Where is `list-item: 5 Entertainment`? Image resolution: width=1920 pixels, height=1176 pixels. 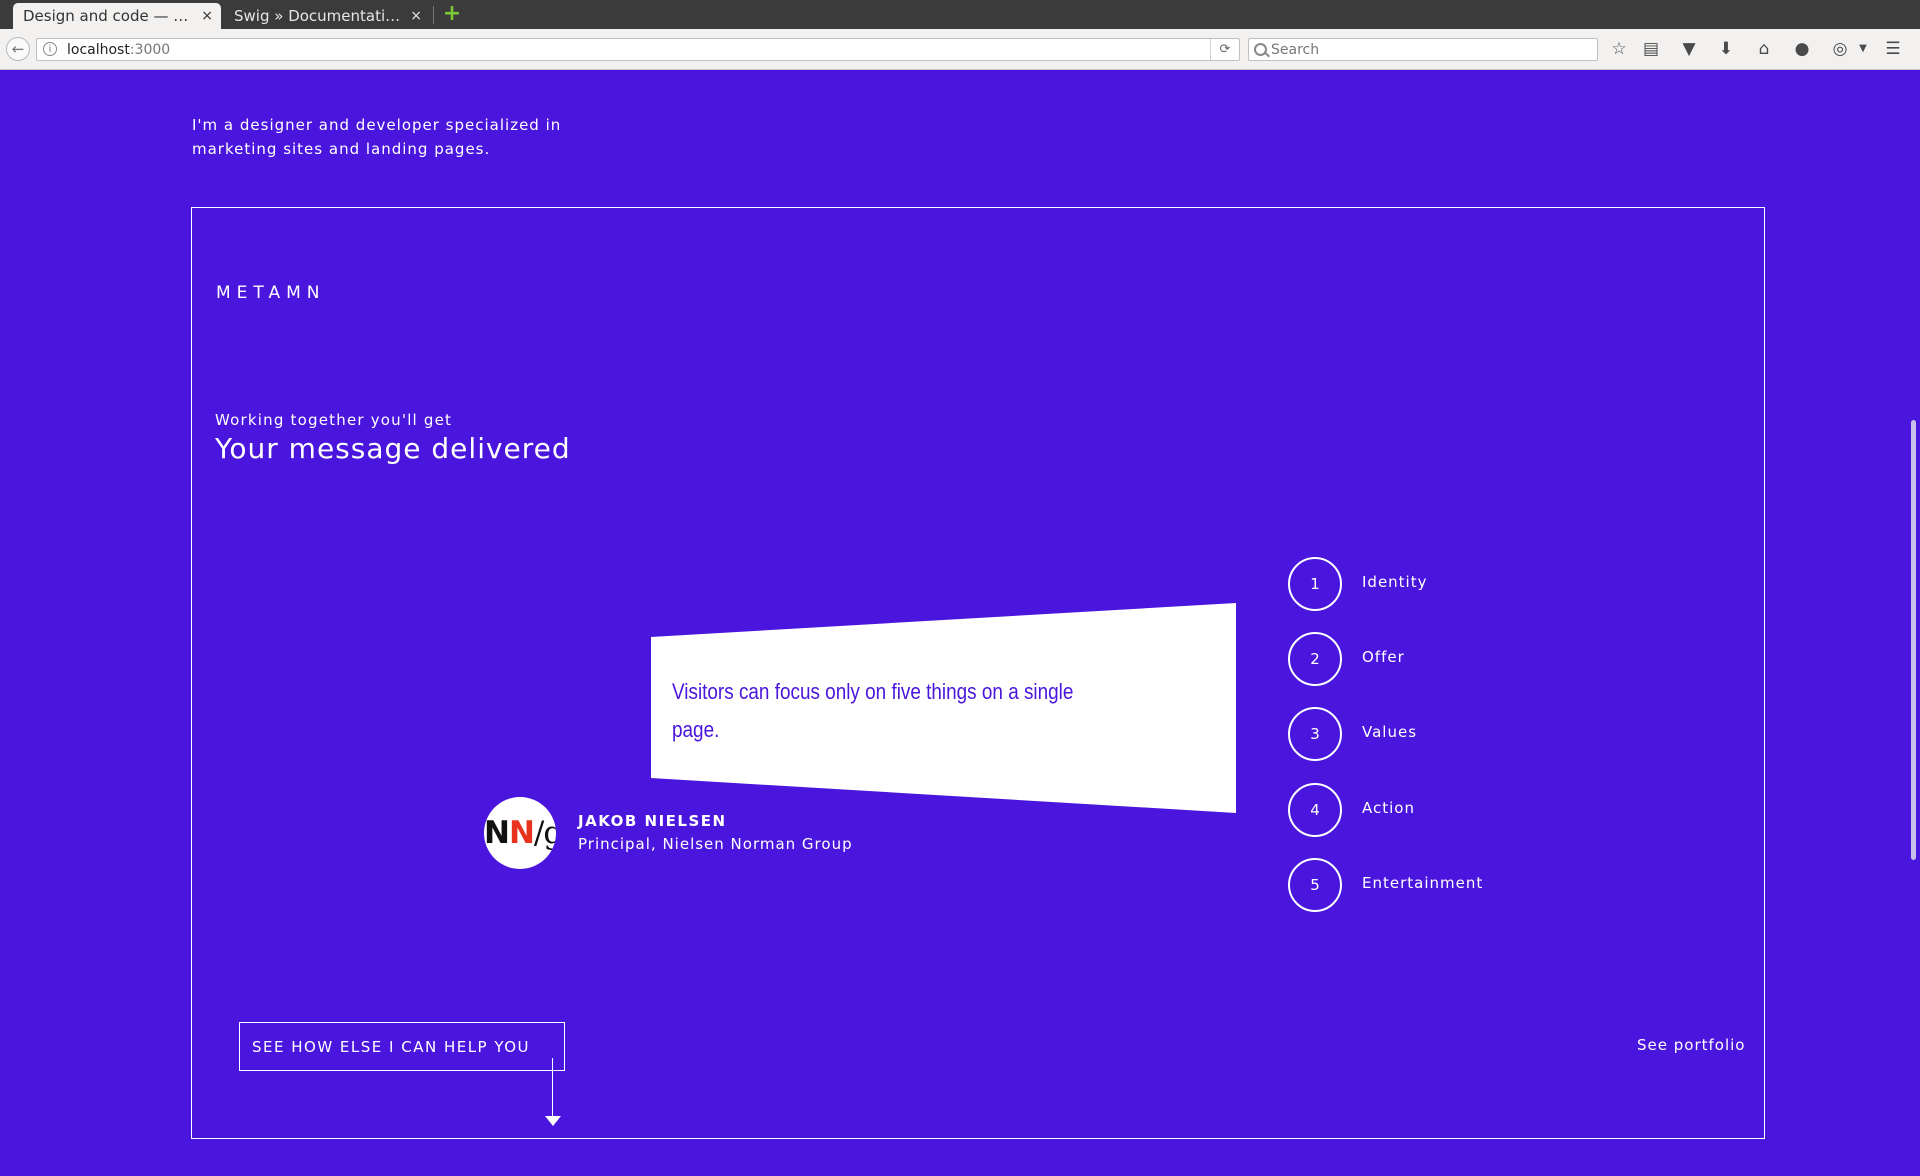 list-item: 5 Entertainment is located at coordinates (1448, 885).